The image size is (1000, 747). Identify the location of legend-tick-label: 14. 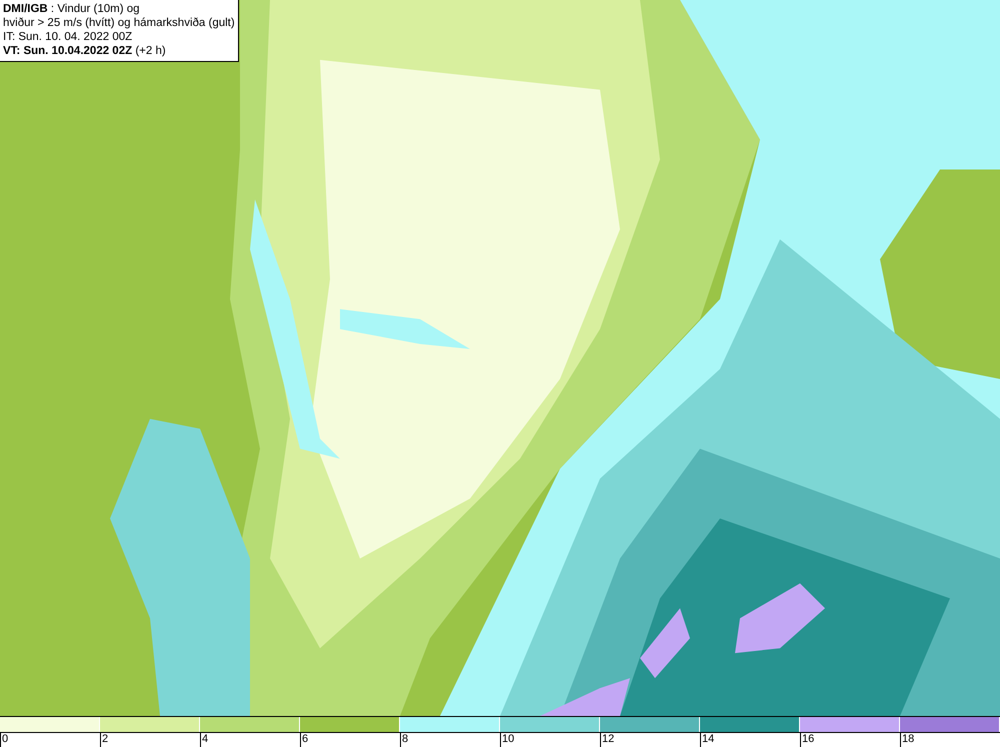
(708, 739).